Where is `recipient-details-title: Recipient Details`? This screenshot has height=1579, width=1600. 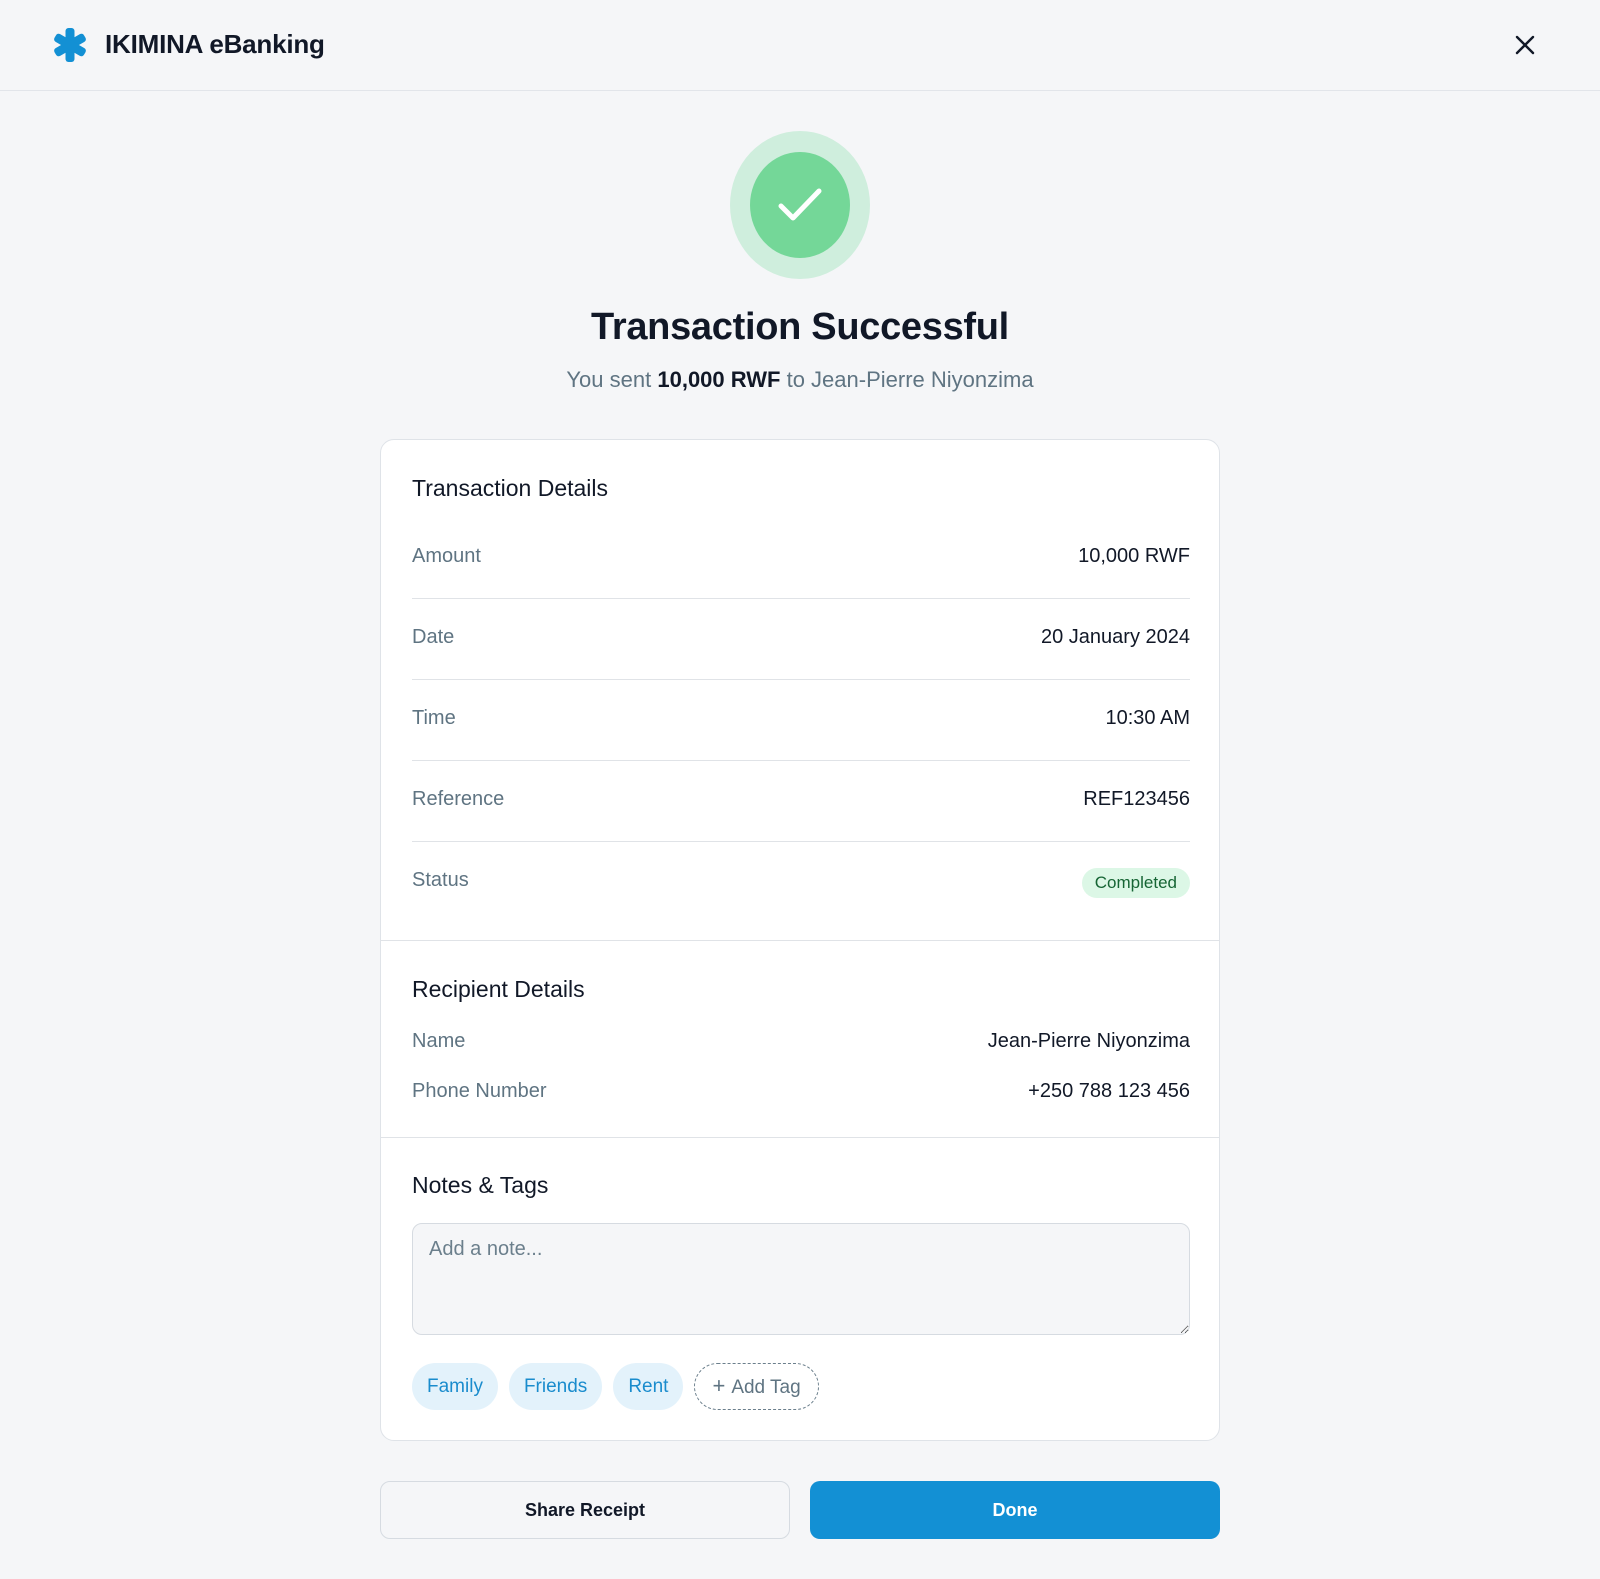 recipient-details-title: Recipient Details is located at coordinates (498, 989).